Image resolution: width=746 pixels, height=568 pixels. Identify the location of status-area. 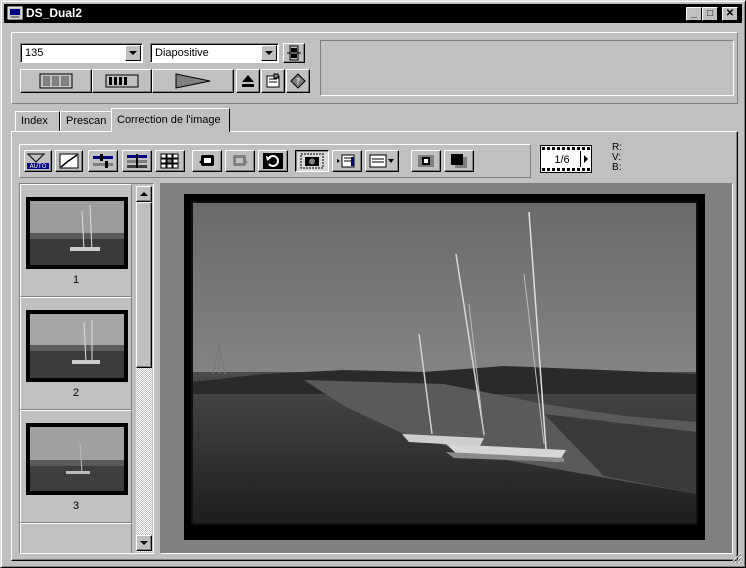
(527, 68).